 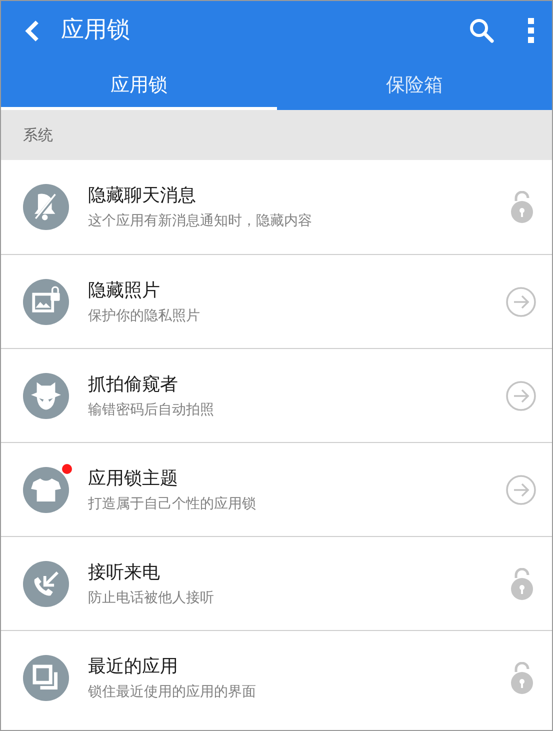 I want to click on more-menu-button, so click(x=531, y=31).